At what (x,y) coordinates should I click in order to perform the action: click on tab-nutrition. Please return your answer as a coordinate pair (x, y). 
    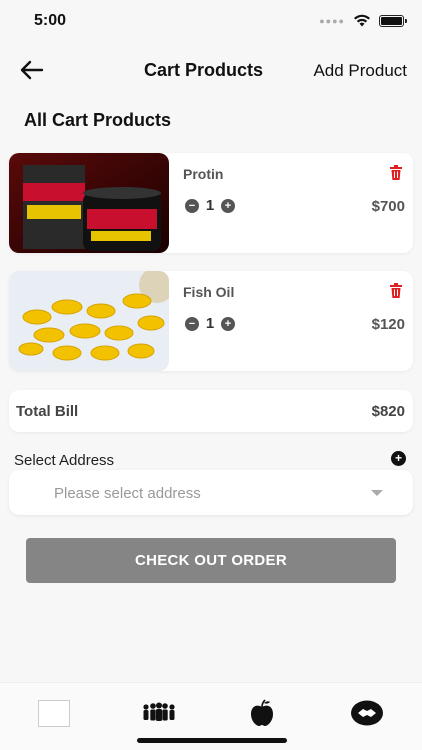
    Looking at the image, I should click on (262, 713).